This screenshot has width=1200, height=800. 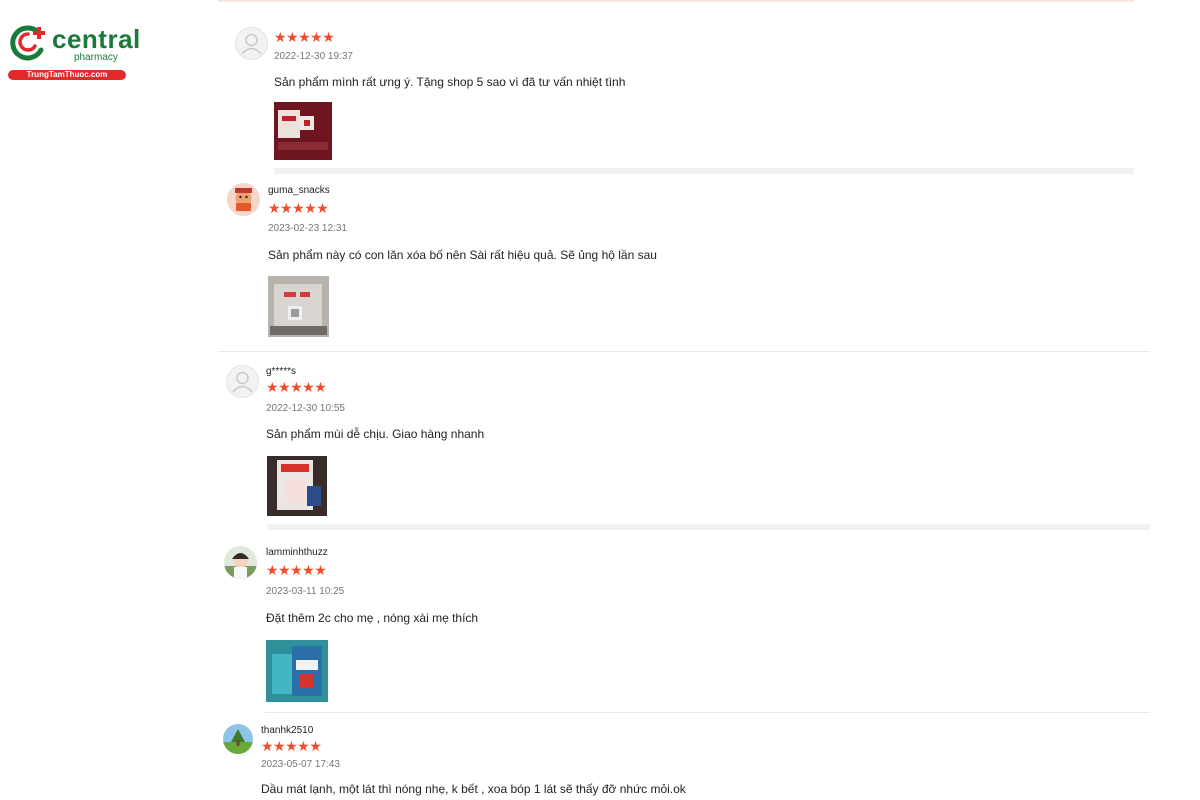 What do you see at coordinates (67, 75) in the screenshot?
I see `brand-url-label: TrungTamThuoc.com` at bounding box center [67, 75].